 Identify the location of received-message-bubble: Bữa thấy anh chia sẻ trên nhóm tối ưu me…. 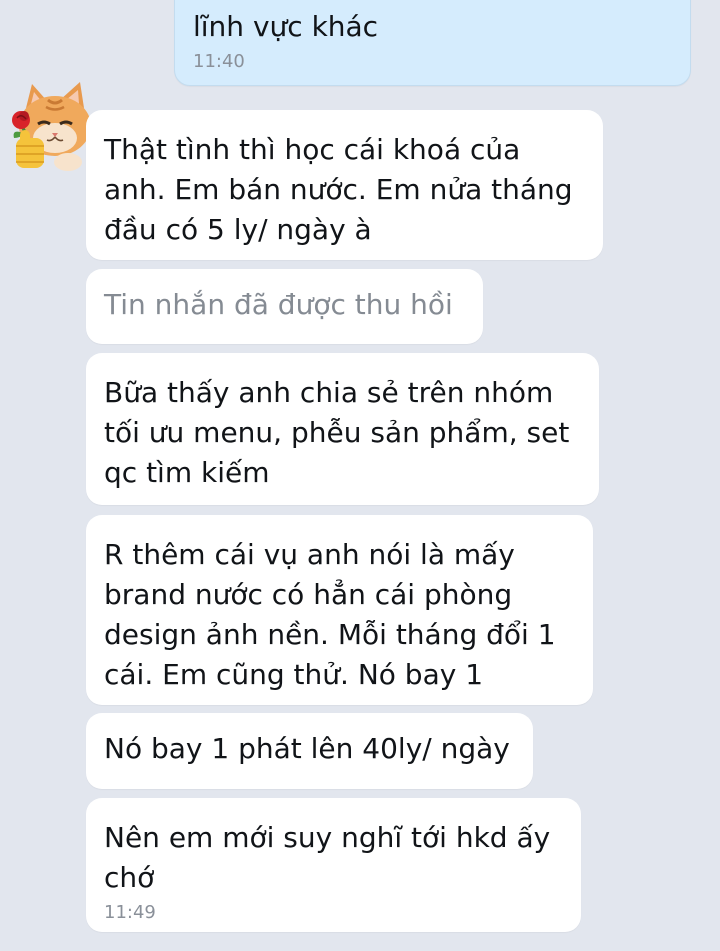
(342, 429).